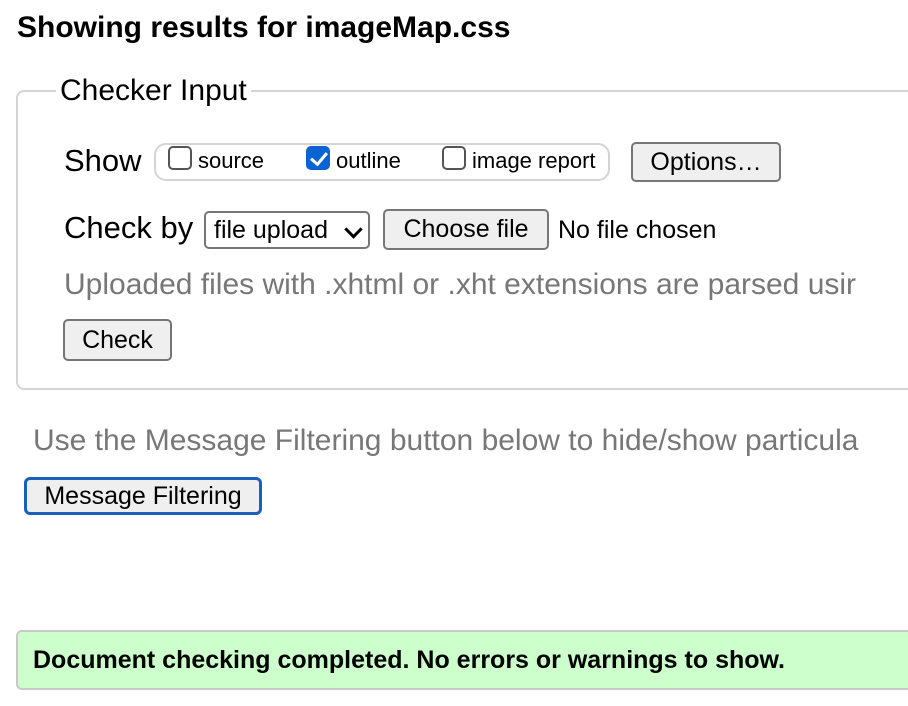  I want to click on check-button: Check, so click(117, 340).